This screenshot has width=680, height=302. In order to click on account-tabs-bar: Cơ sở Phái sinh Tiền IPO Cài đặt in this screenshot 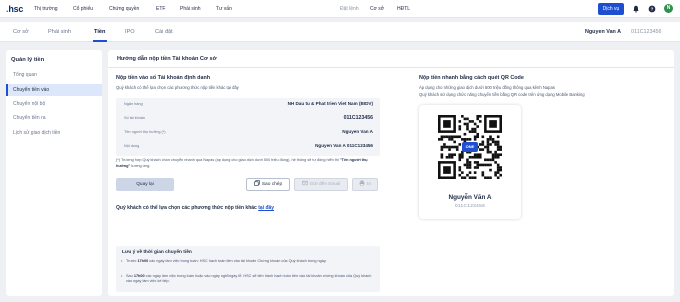, I will do `click(340, 32)`.